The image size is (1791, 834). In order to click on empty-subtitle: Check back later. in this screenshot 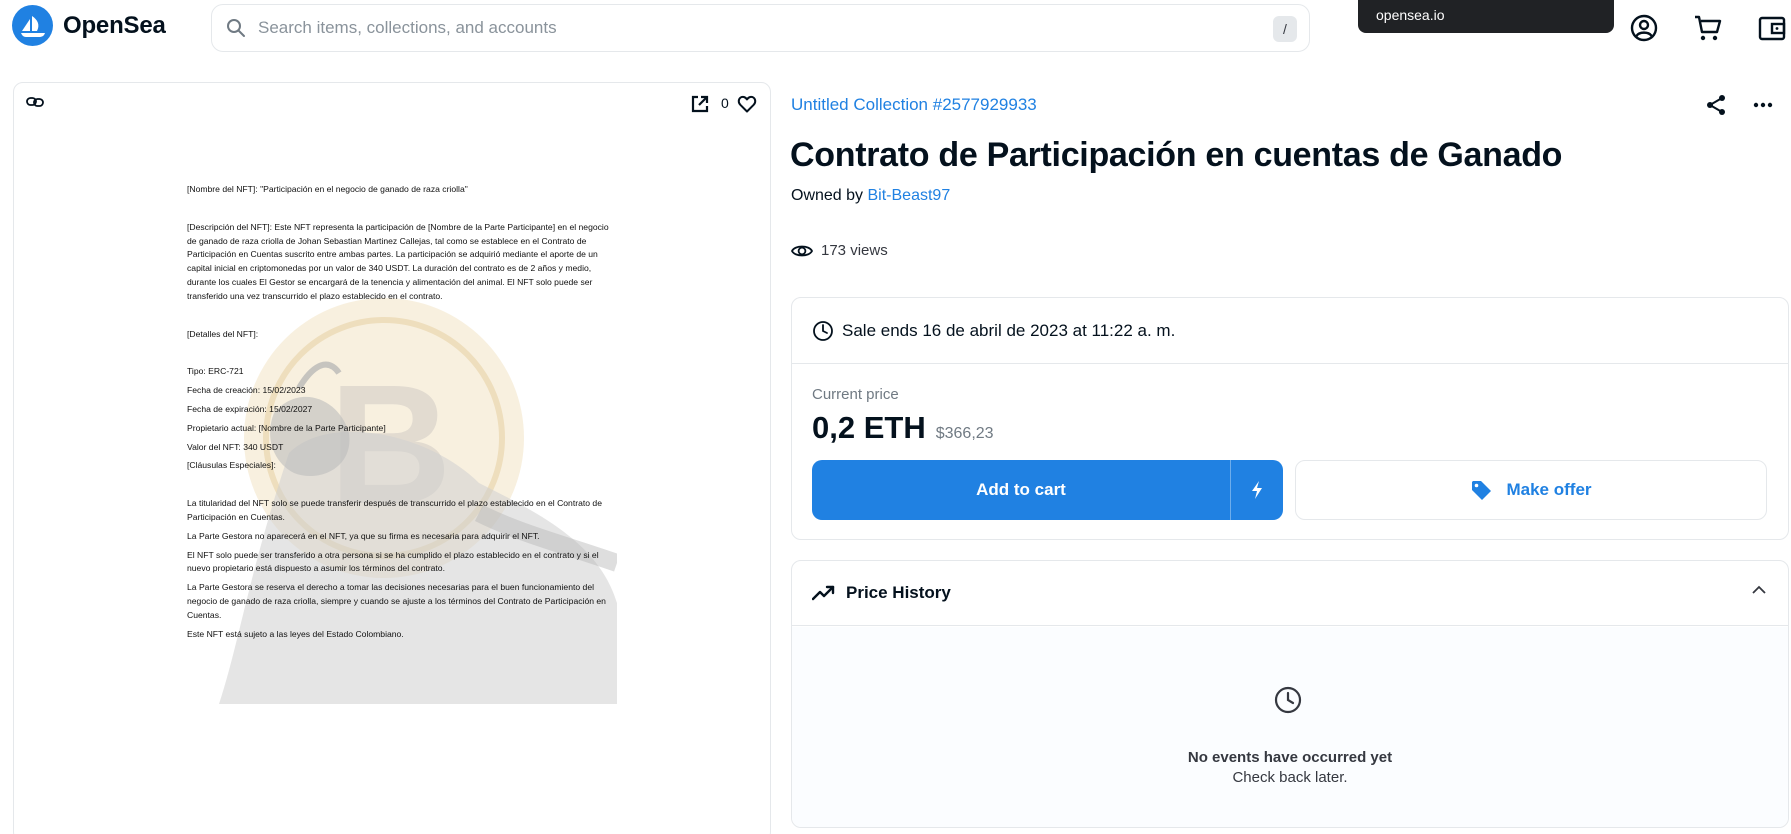, I will do `click(1290, 777)`.